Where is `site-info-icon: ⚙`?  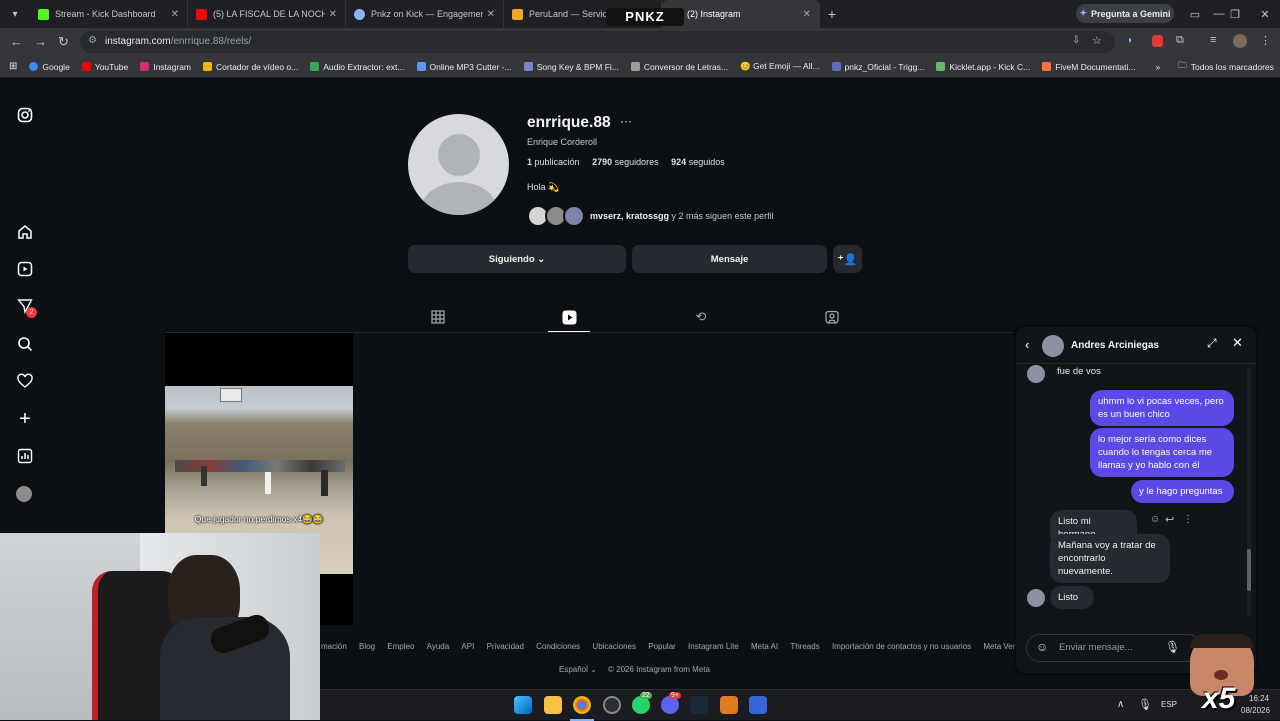
site-info-icon: ⚙ is located at coordinates (92, 40).